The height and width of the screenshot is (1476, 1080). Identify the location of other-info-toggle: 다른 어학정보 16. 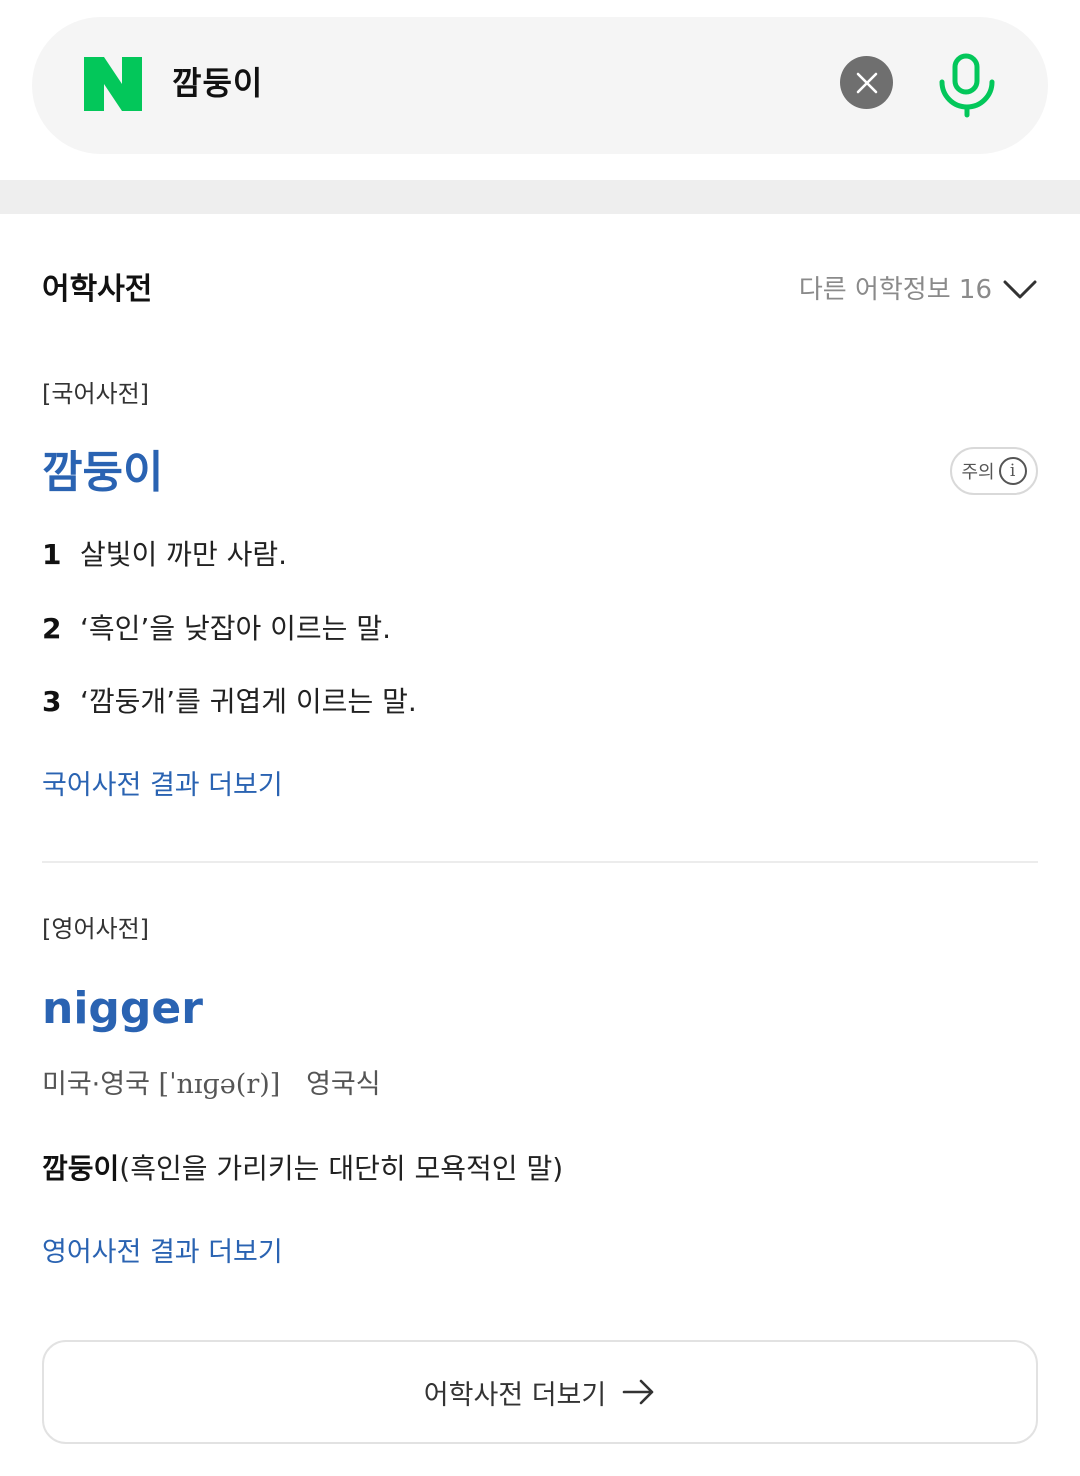
(918, 290).